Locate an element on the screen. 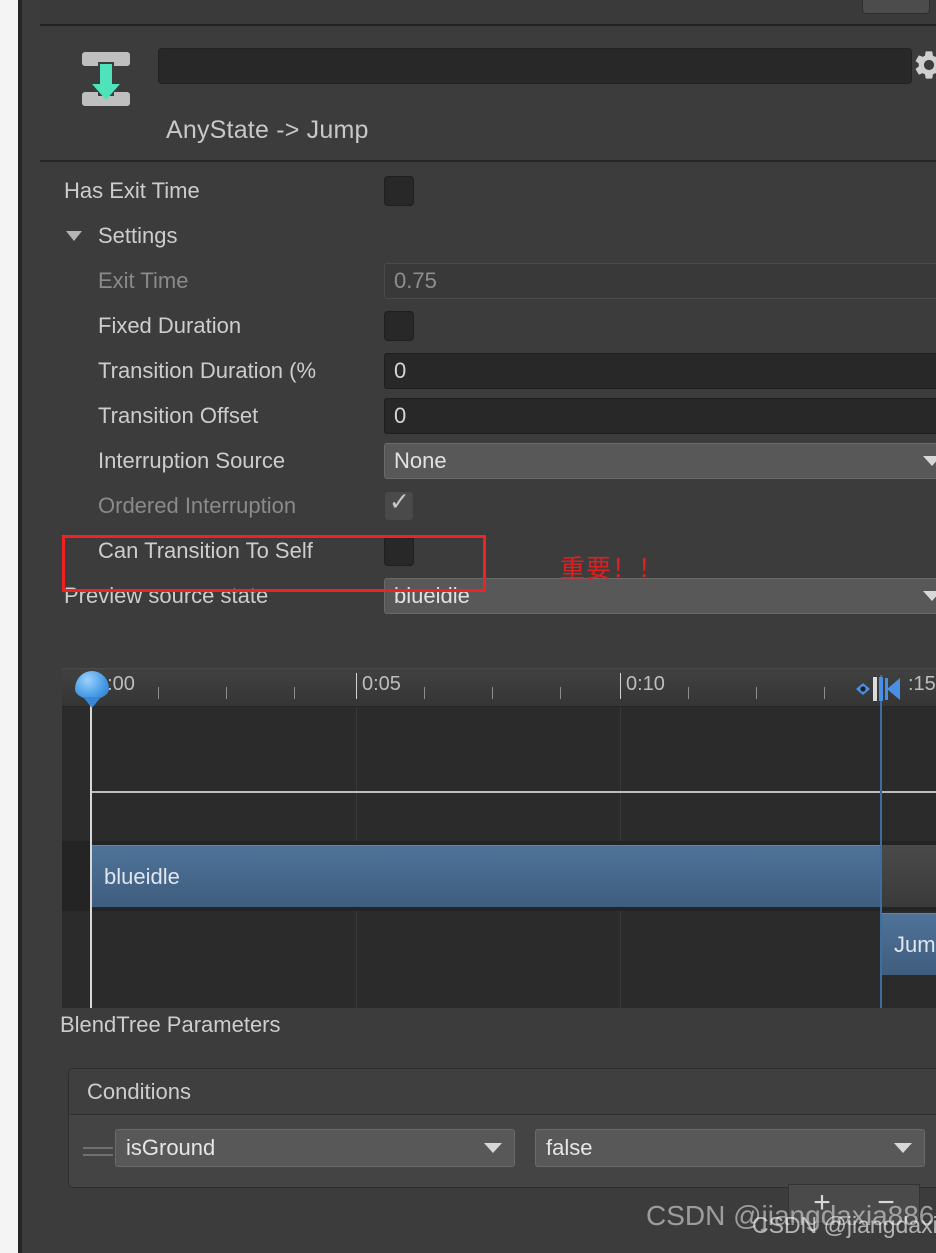 Image resolution: width=936 pixels, height=1253 pixels. dropdown-condition-value: false is located at coordinates (730, 1148).